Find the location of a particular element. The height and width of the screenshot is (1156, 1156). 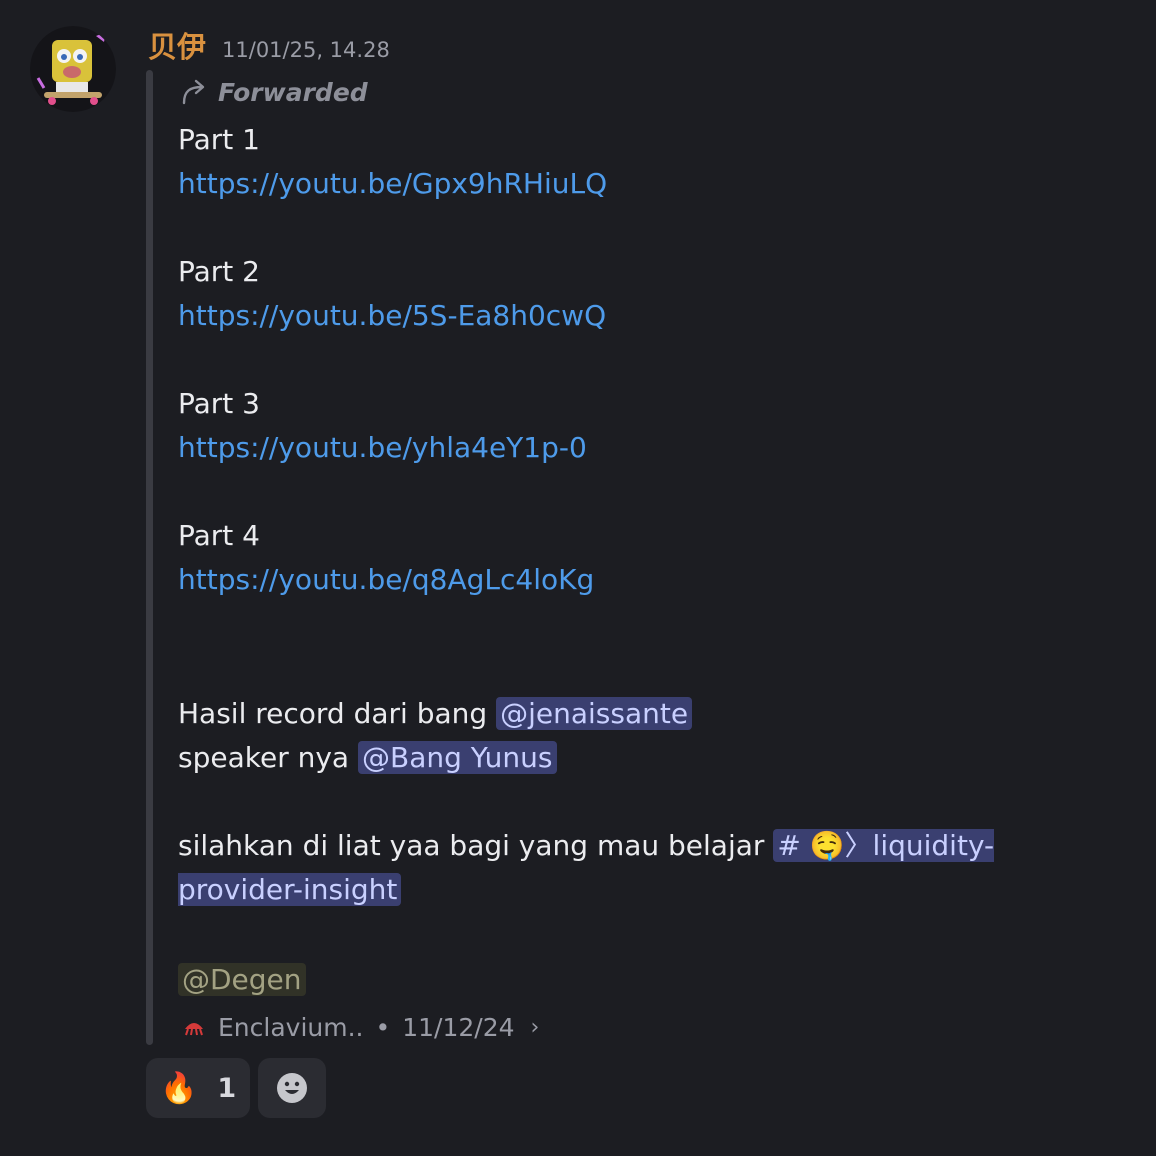

role-mention-degen: @Degen is located at coordinates (242, 979).